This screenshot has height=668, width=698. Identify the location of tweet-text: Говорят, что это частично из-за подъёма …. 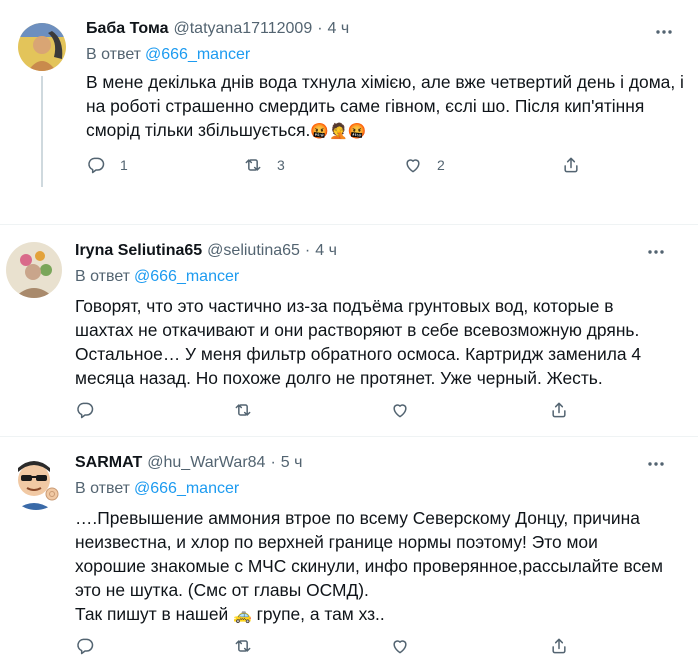
(358, 342).